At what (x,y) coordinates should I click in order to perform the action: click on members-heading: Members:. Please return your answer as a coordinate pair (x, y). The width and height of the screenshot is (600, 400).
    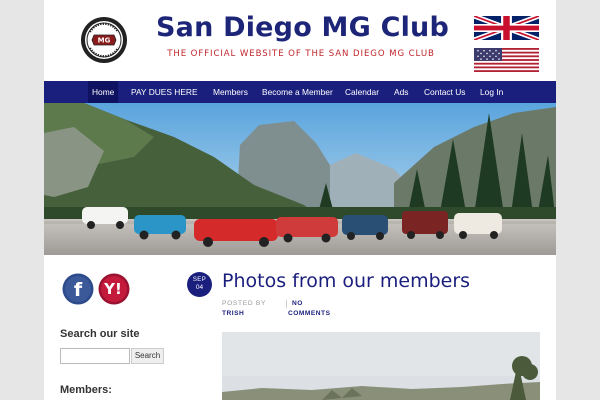
    Looking at the image, I should click on (86, 390).